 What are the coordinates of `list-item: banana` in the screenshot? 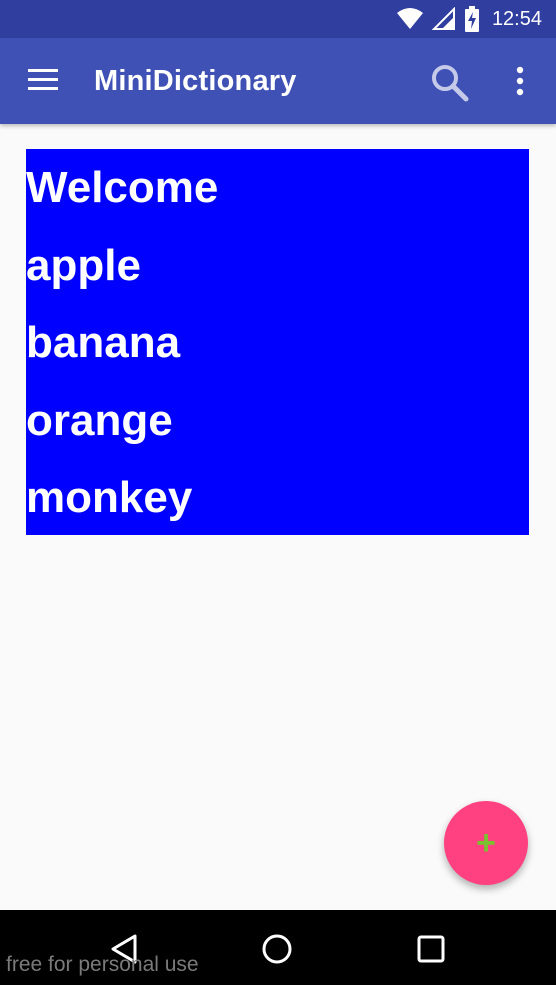 It's located at (277, 343).